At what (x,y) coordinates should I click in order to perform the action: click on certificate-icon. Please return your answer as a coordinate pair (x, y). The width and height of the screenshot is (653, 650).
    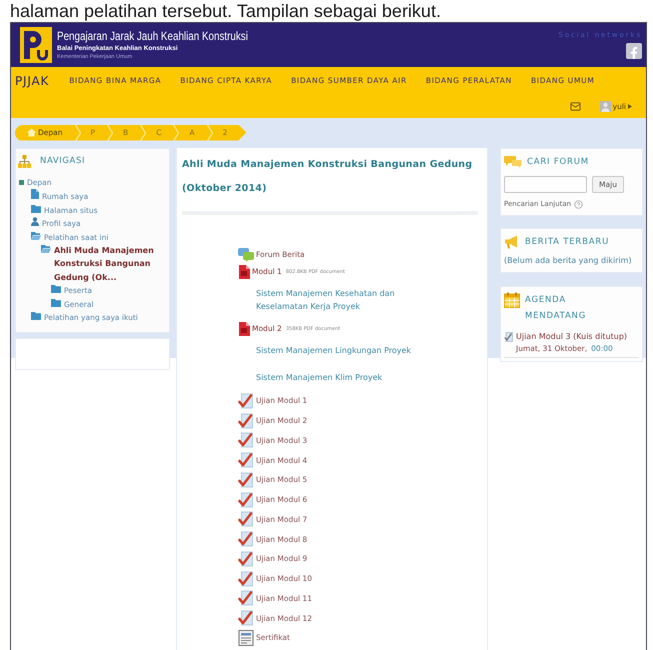
    Looking at the image, I should click on (246, 638).